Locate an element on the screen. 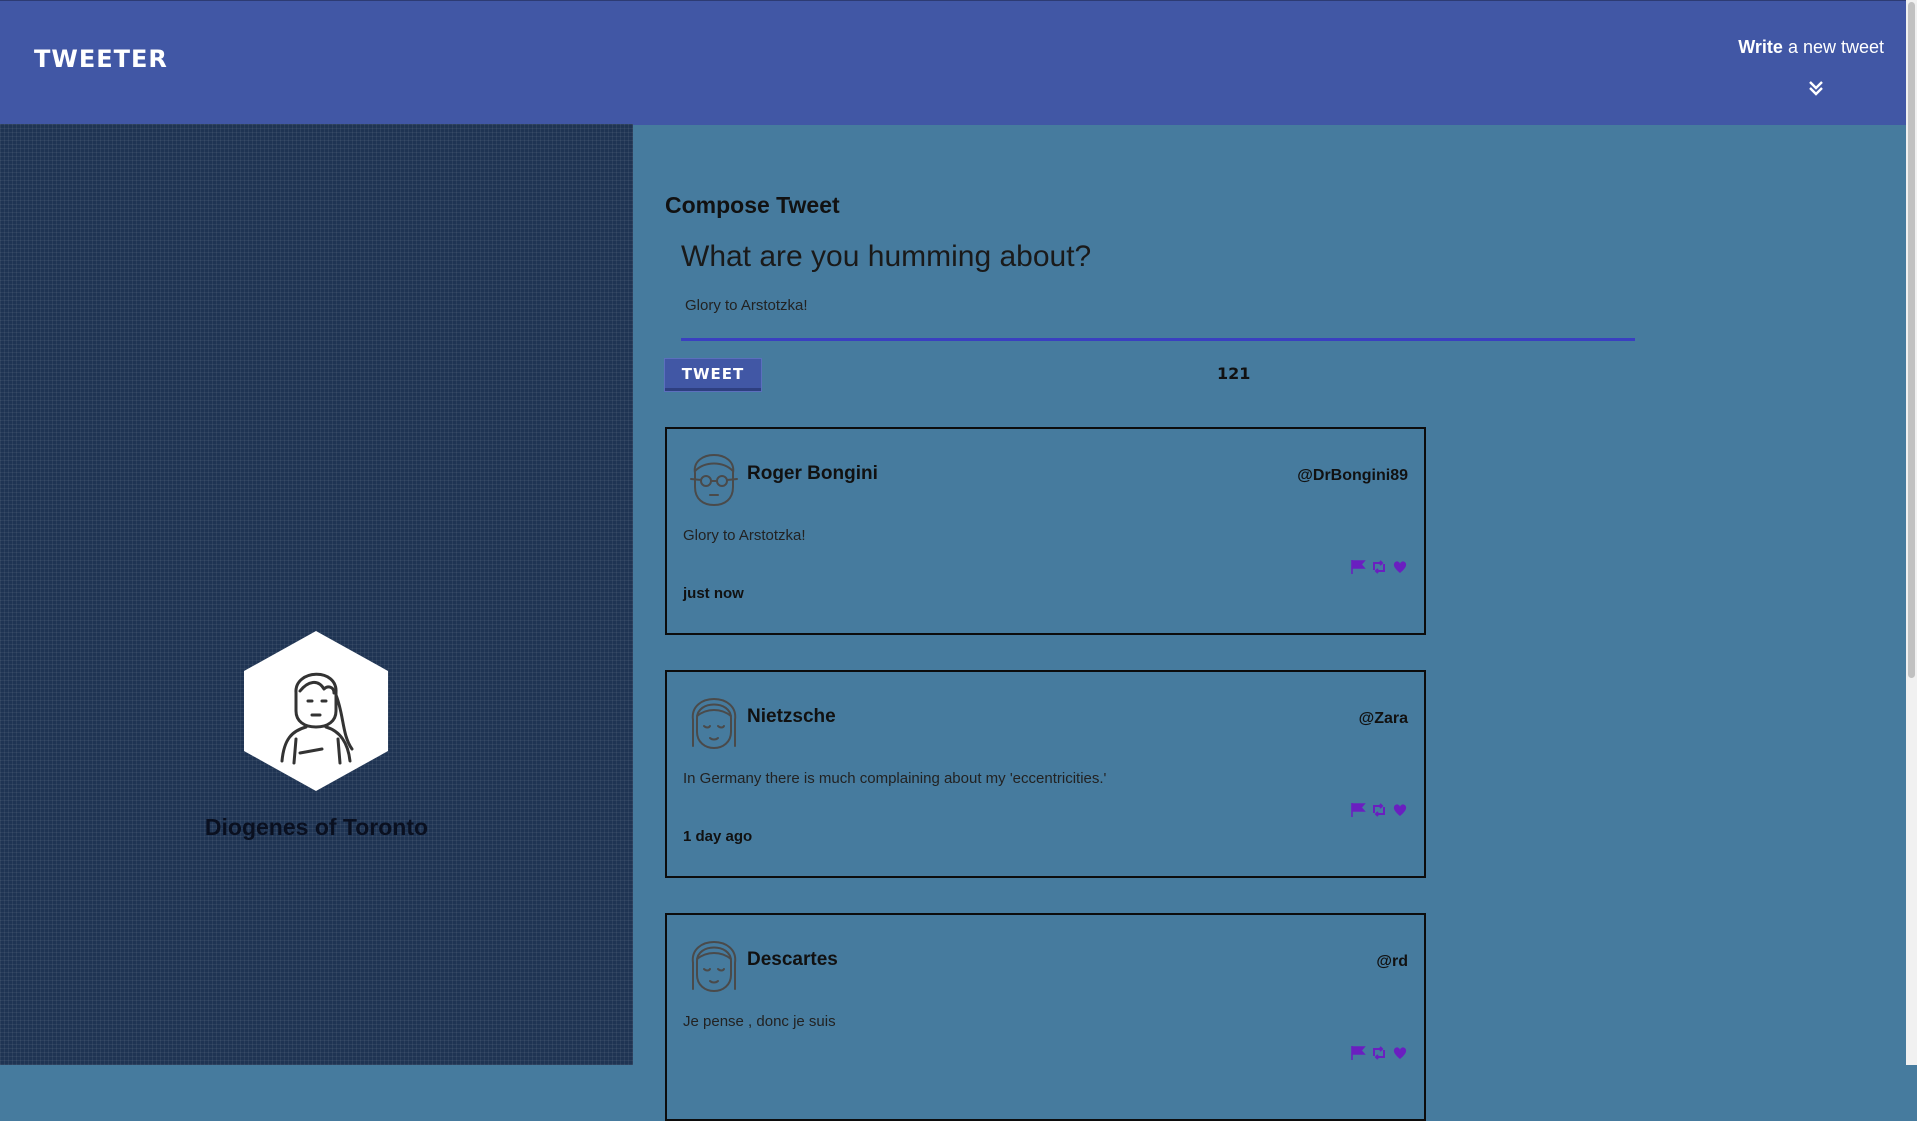 The height and width of the screenshot is (1121, 1917). profile-avatar is located at coordinates (316, 711).